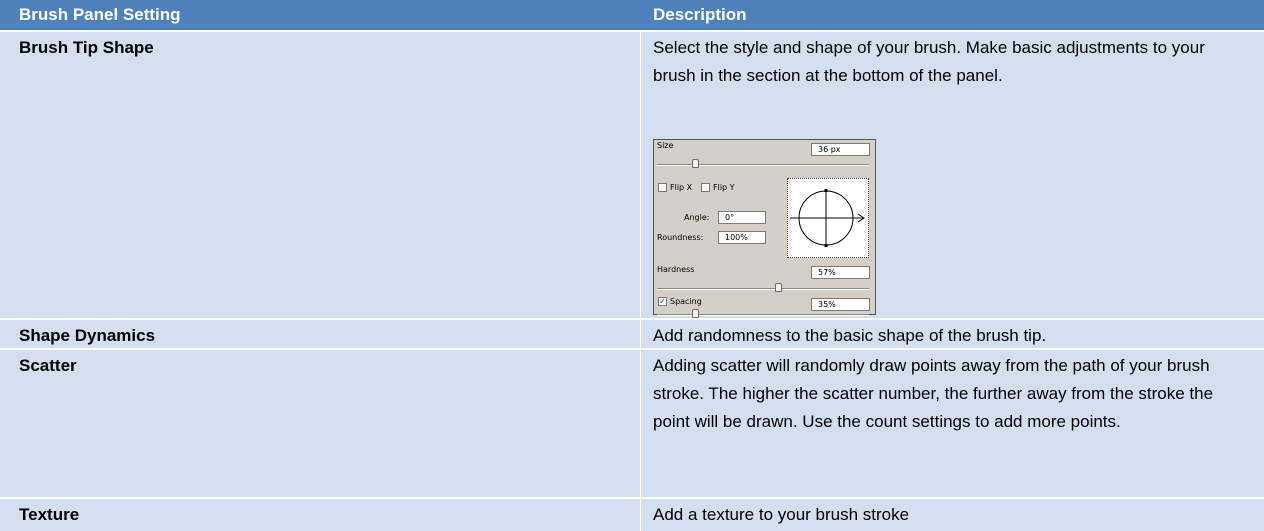 This screenshot has height=531, width=1264. I want to click on column-divider, so click(640, 281).